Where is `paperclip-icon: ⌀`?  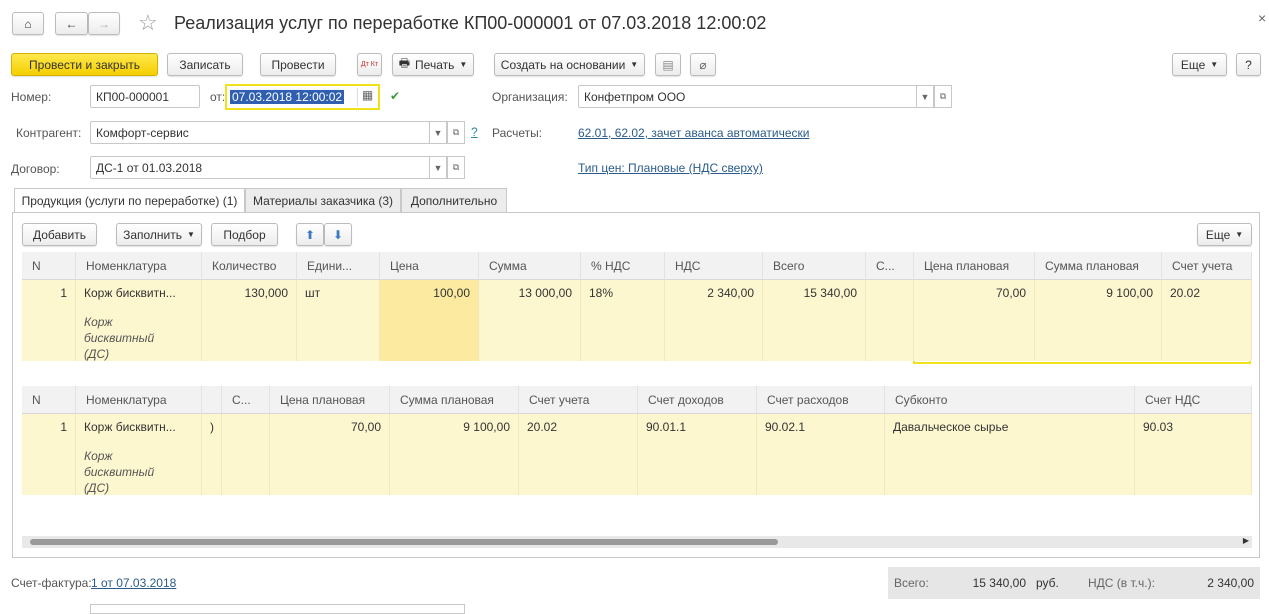
paperclip-icon: ⌀ is located at coordinates (703, 64).